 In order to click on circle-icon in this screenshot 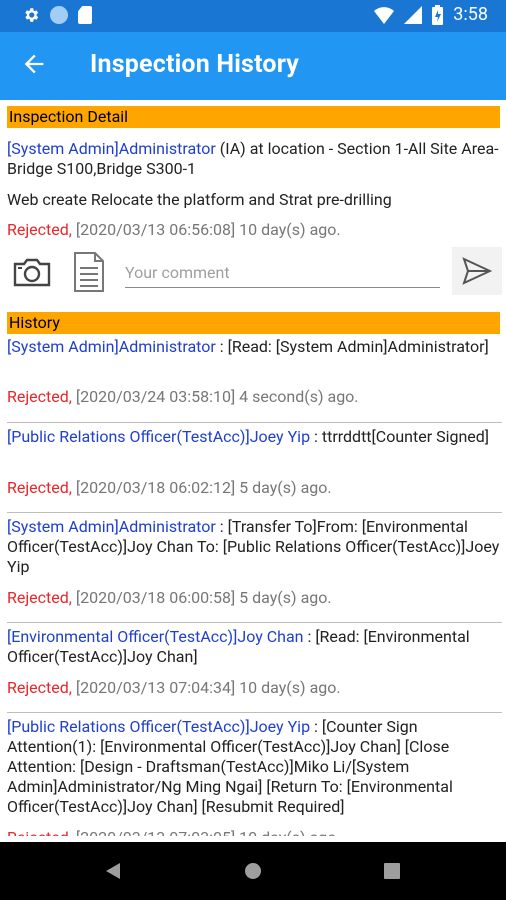, I will do `click(59, 15)`.